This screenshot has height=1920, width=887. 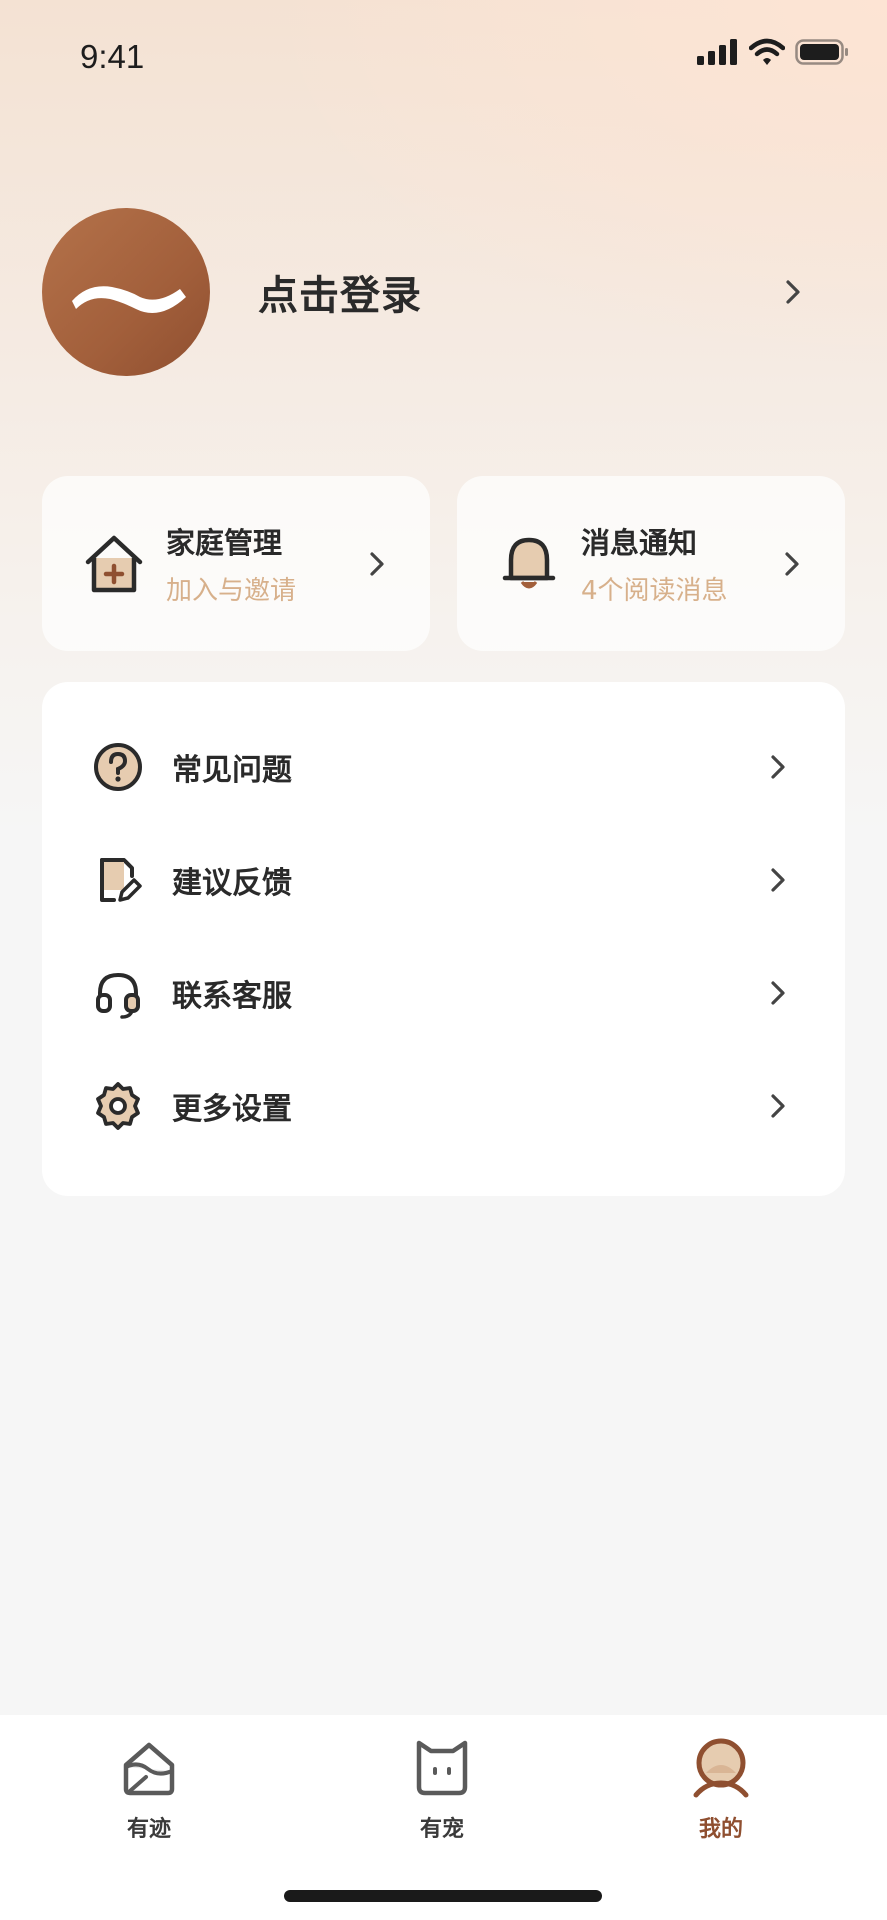 I want to click on wifi-icon, so click(x=767, y=51).